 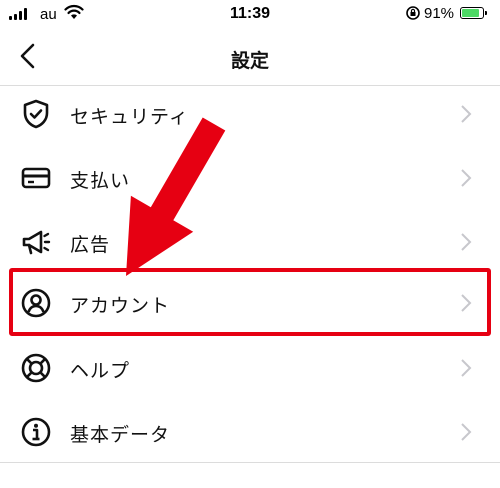 What do you see at coordinates (129, 117) in the screenshot?
I see `menu-item-label: セキュリティ` at bounding box center [129, 117].